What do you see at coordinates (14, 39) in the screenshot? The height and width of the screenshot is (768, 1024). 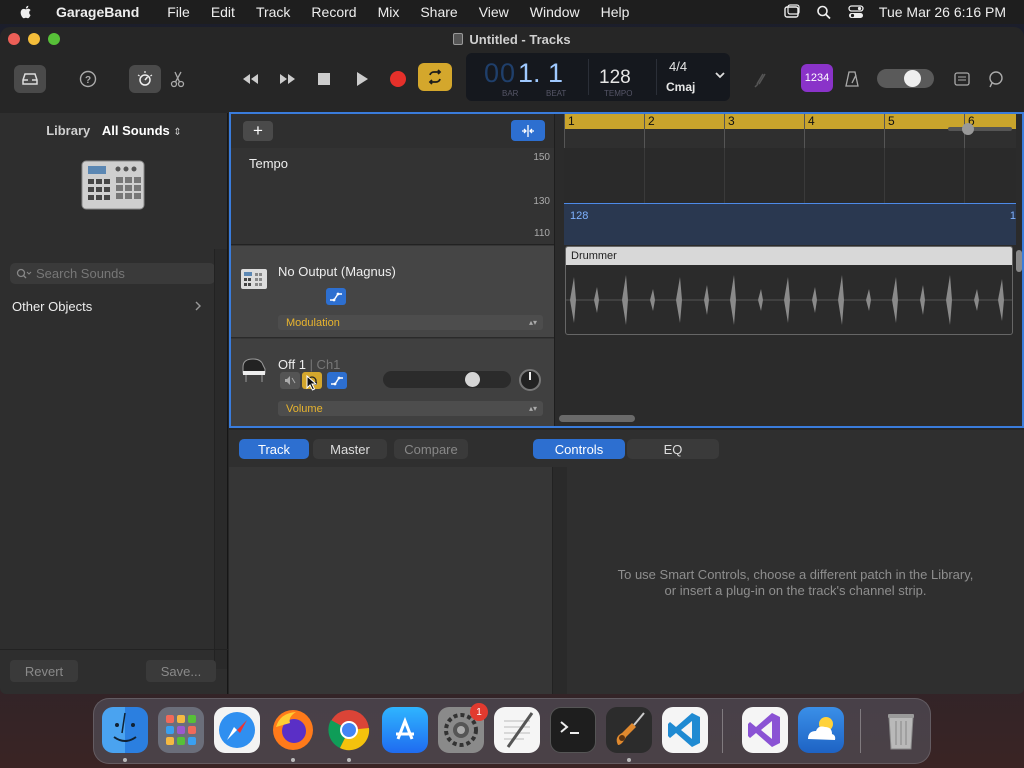 I see `close-button` at bounding box center [14, 39].